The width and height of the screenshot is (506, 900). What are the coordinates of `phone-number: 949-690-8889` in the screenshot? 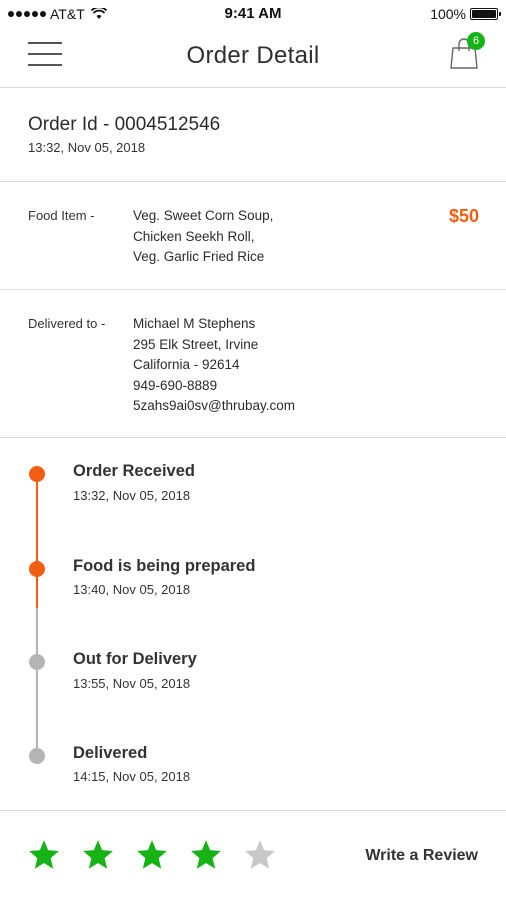 It's located at (175, 385).